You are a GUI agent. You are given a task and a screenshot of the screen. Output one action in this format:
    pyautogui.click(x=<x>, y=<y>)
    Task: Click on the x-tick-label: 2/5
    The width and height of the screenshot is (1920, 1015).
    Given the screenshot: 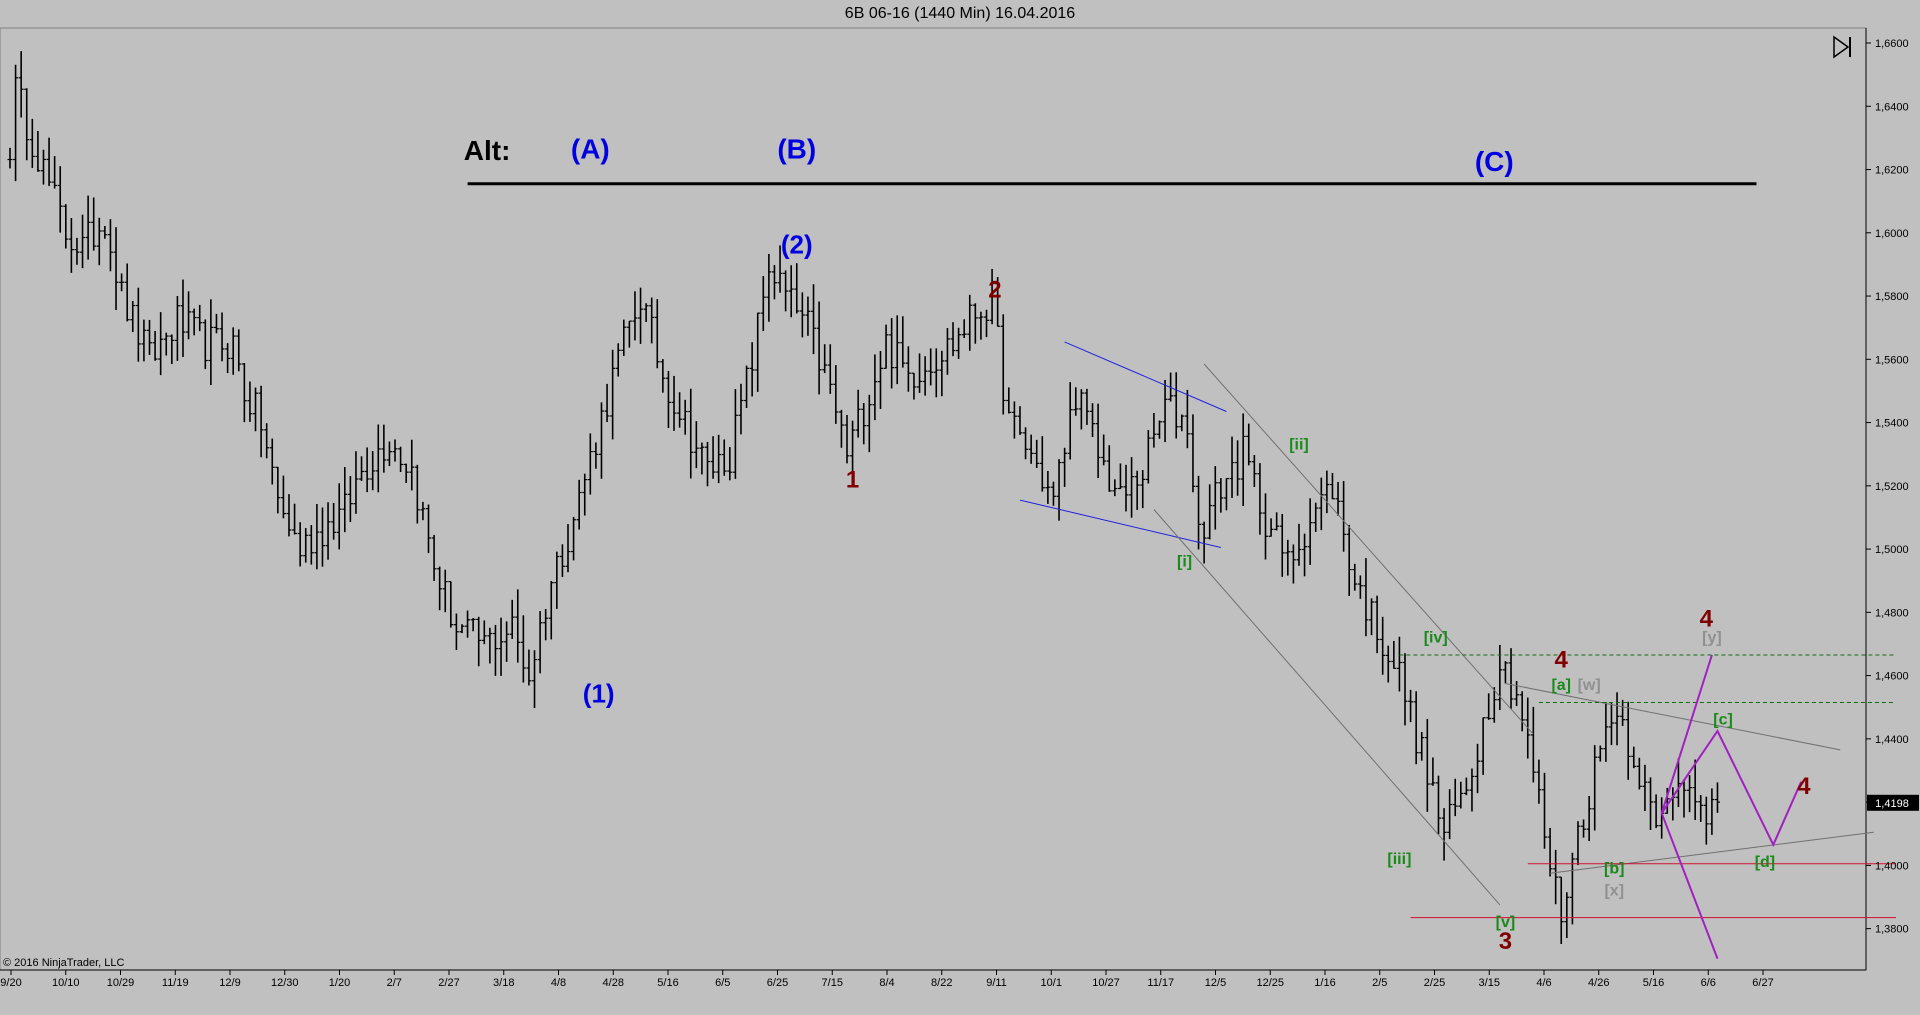 What is the action you would take?
    pyautogui.click(x=1379, y=983)
    